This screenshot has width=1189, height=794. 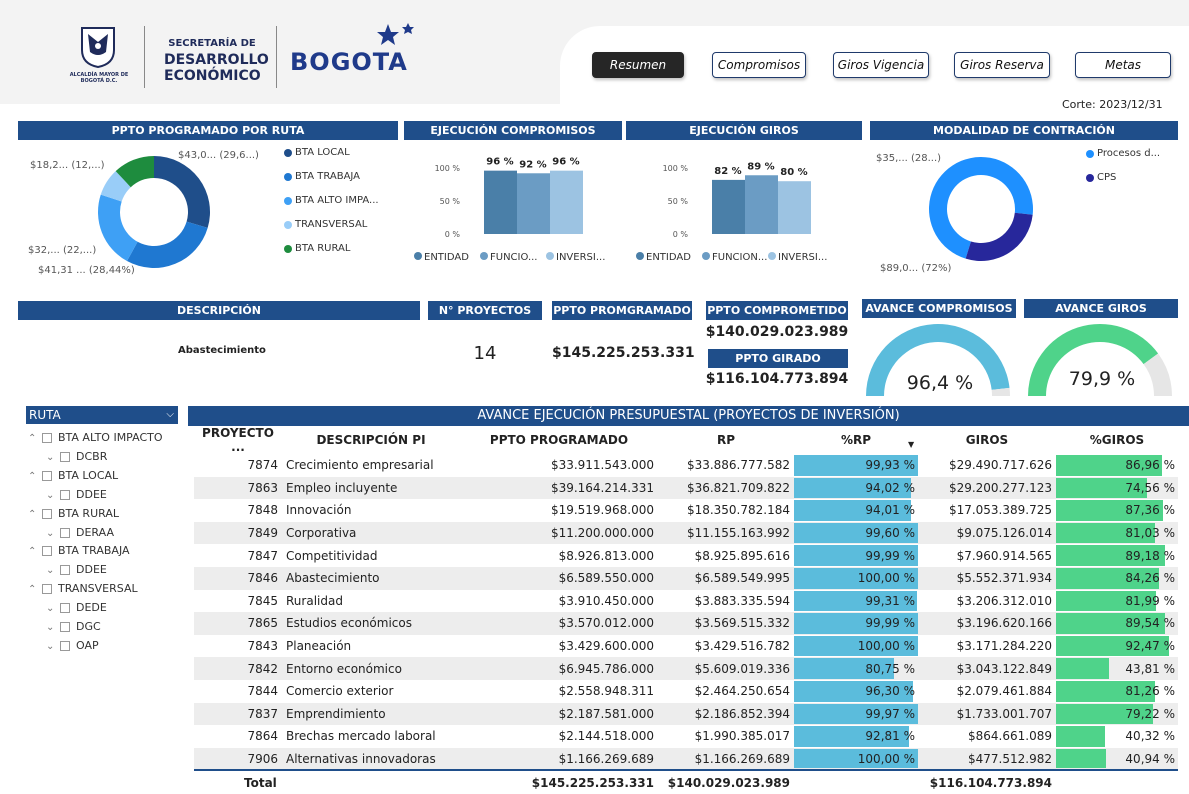 I want to click on slicer-subitem: ⌄ DGC, so click(x=73, y=627).